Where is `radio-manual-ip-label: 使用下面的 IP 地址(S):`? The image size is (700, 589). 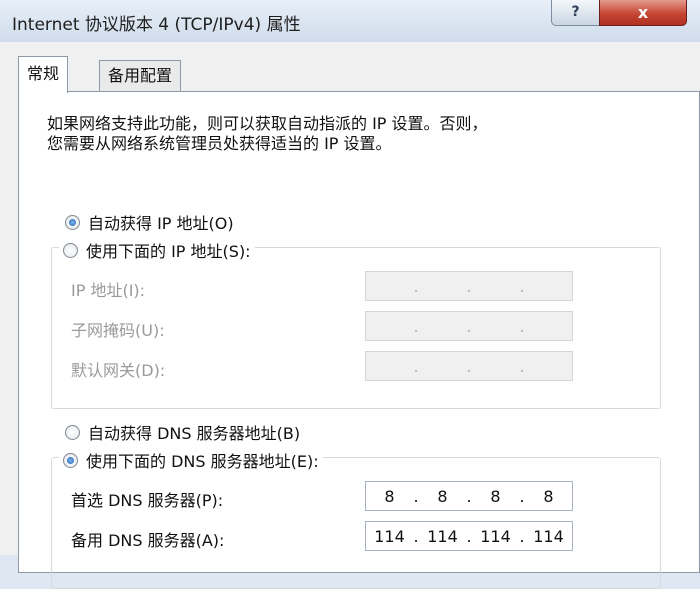 radio-manual-ip-label: 使用下面的 IP 地址(S): is located at coordinates (168, 251).